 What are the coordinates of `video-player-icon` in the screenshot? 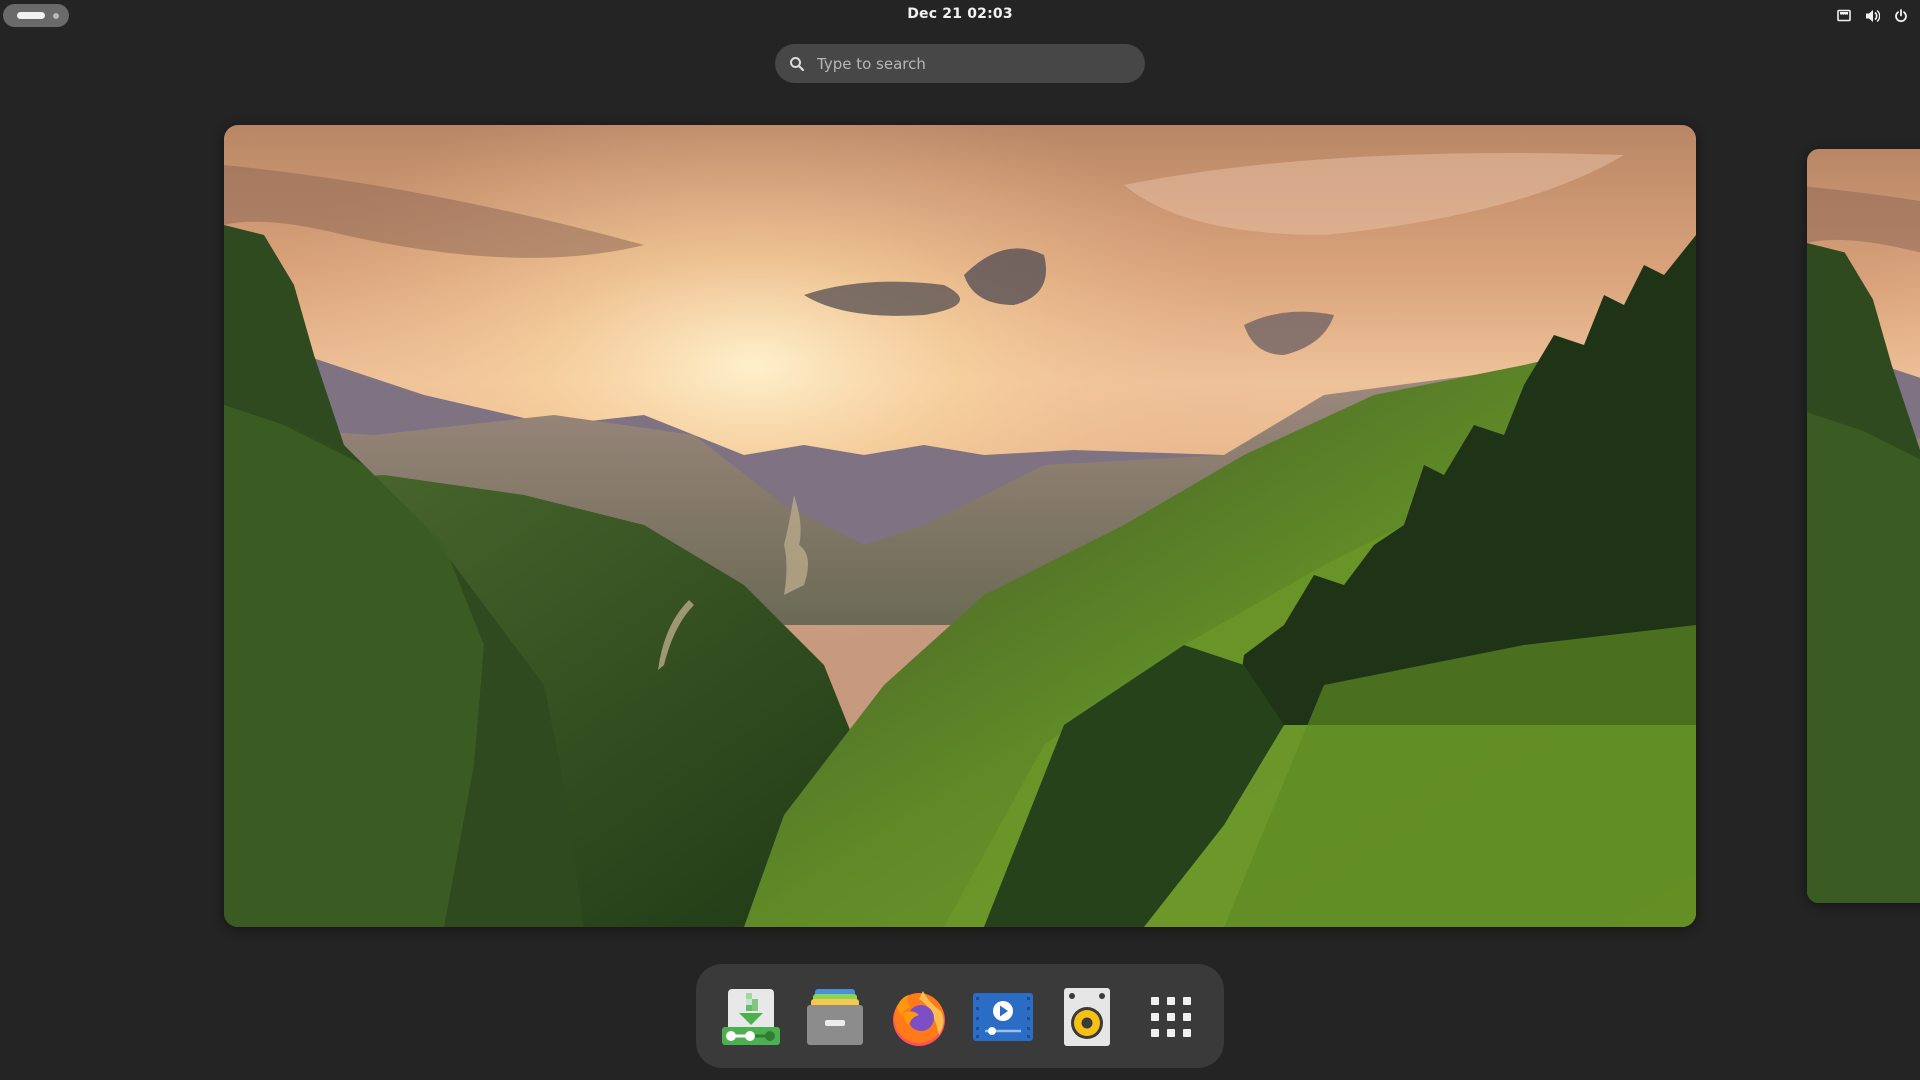 It's located at (1003, 1017).